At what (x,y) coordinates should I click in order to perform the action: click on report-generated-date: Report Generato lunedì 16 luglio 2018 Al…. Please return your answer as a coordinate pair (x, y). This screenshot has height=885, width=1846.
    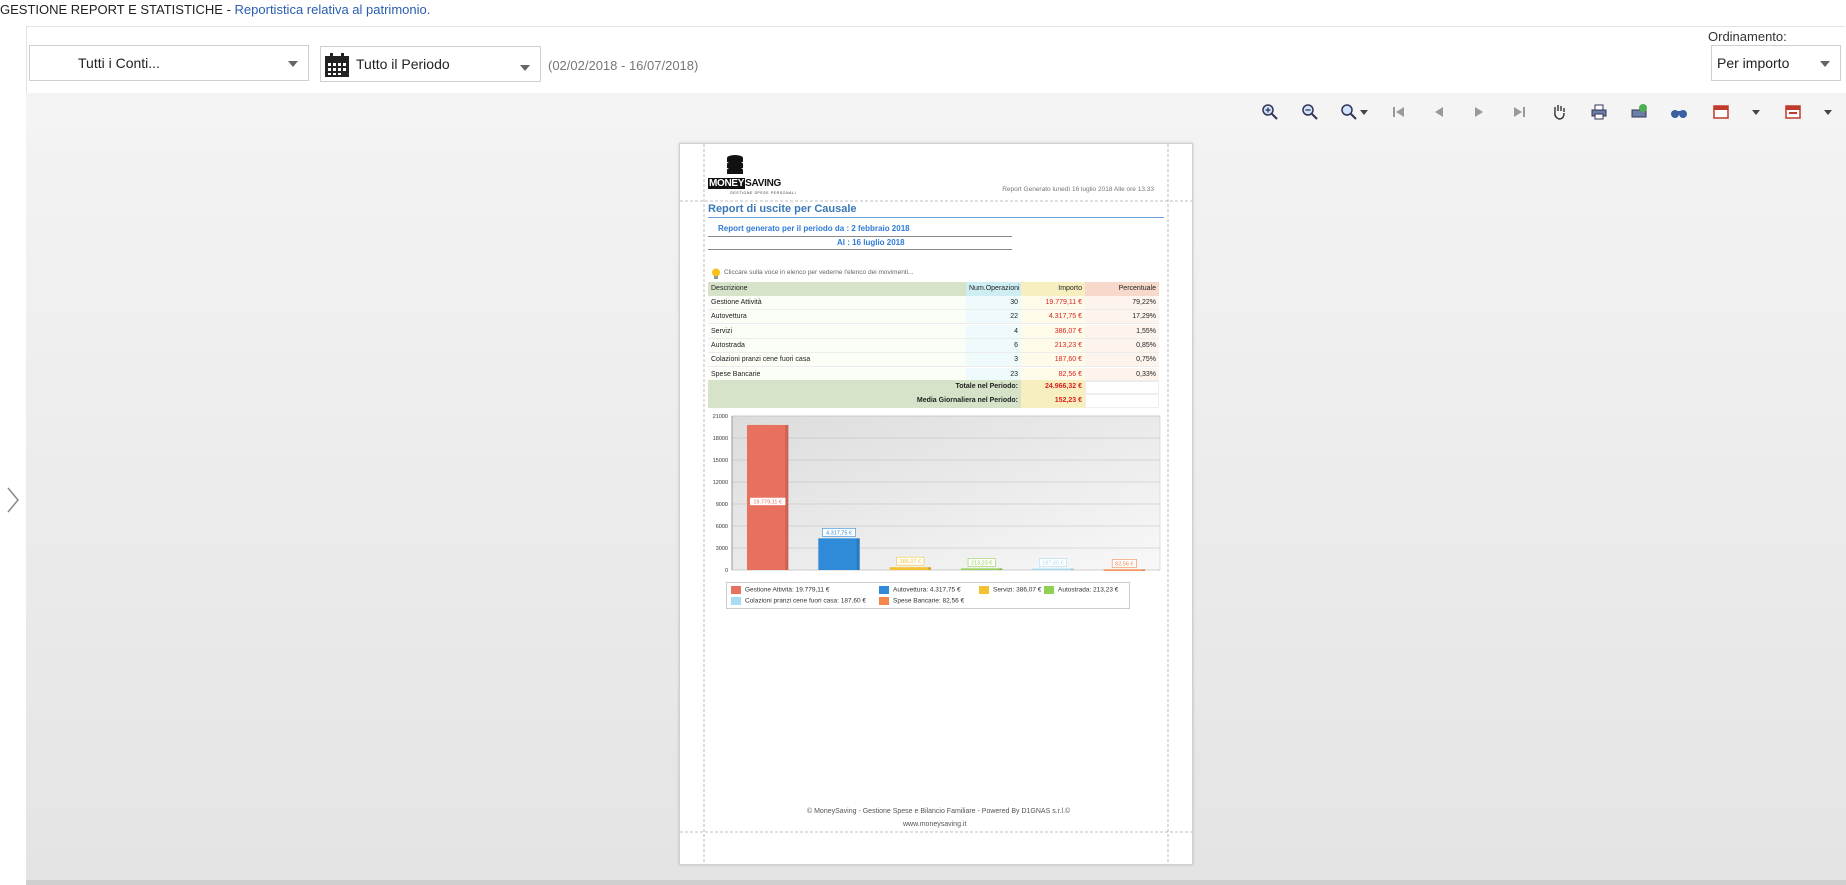
    Looking at the image, I should click on (1078, 189).